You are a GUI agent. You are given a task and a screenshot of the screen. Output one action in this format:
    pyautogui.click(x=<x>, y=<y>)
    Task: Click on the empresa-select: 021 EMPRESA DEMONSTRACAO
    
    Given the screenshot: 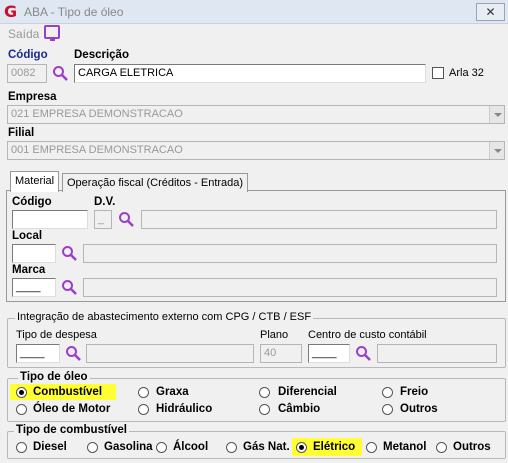 What is the action you would take?
    pyautogui.click(x=256, y=114)
    